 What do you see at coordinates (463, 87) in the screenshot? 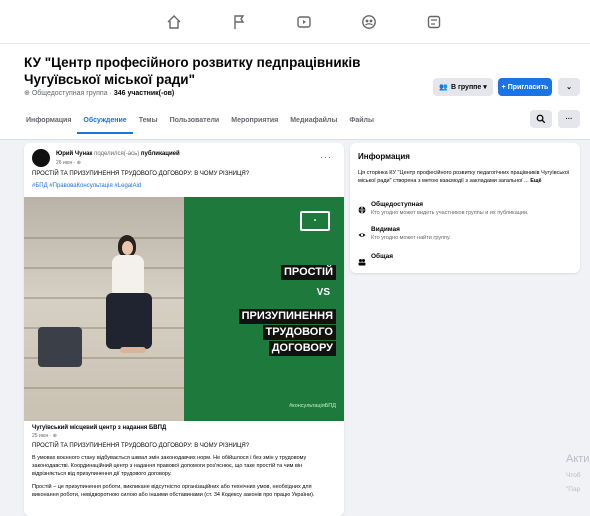
I see `in-group-button: 👥 В группе ▾` at bounding box center [463, 87].